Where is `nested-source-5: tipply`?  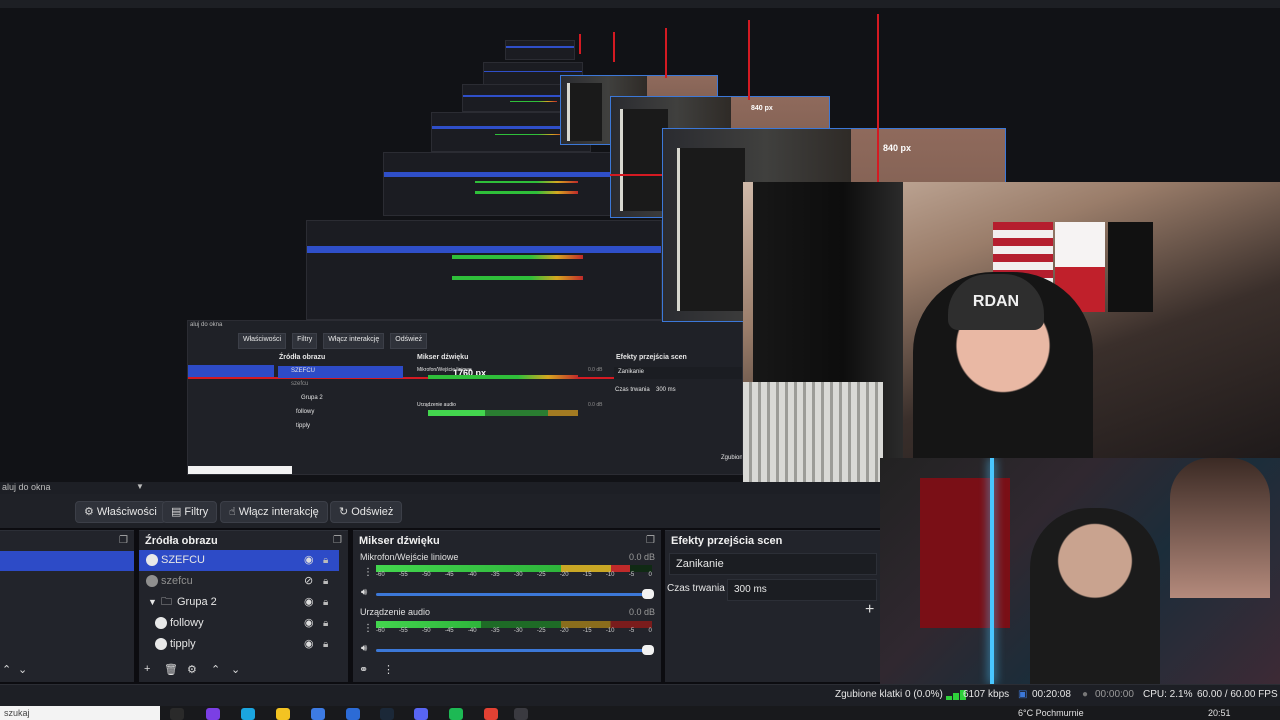
nested-source-5: tipply is located at coordinates (303, 426).